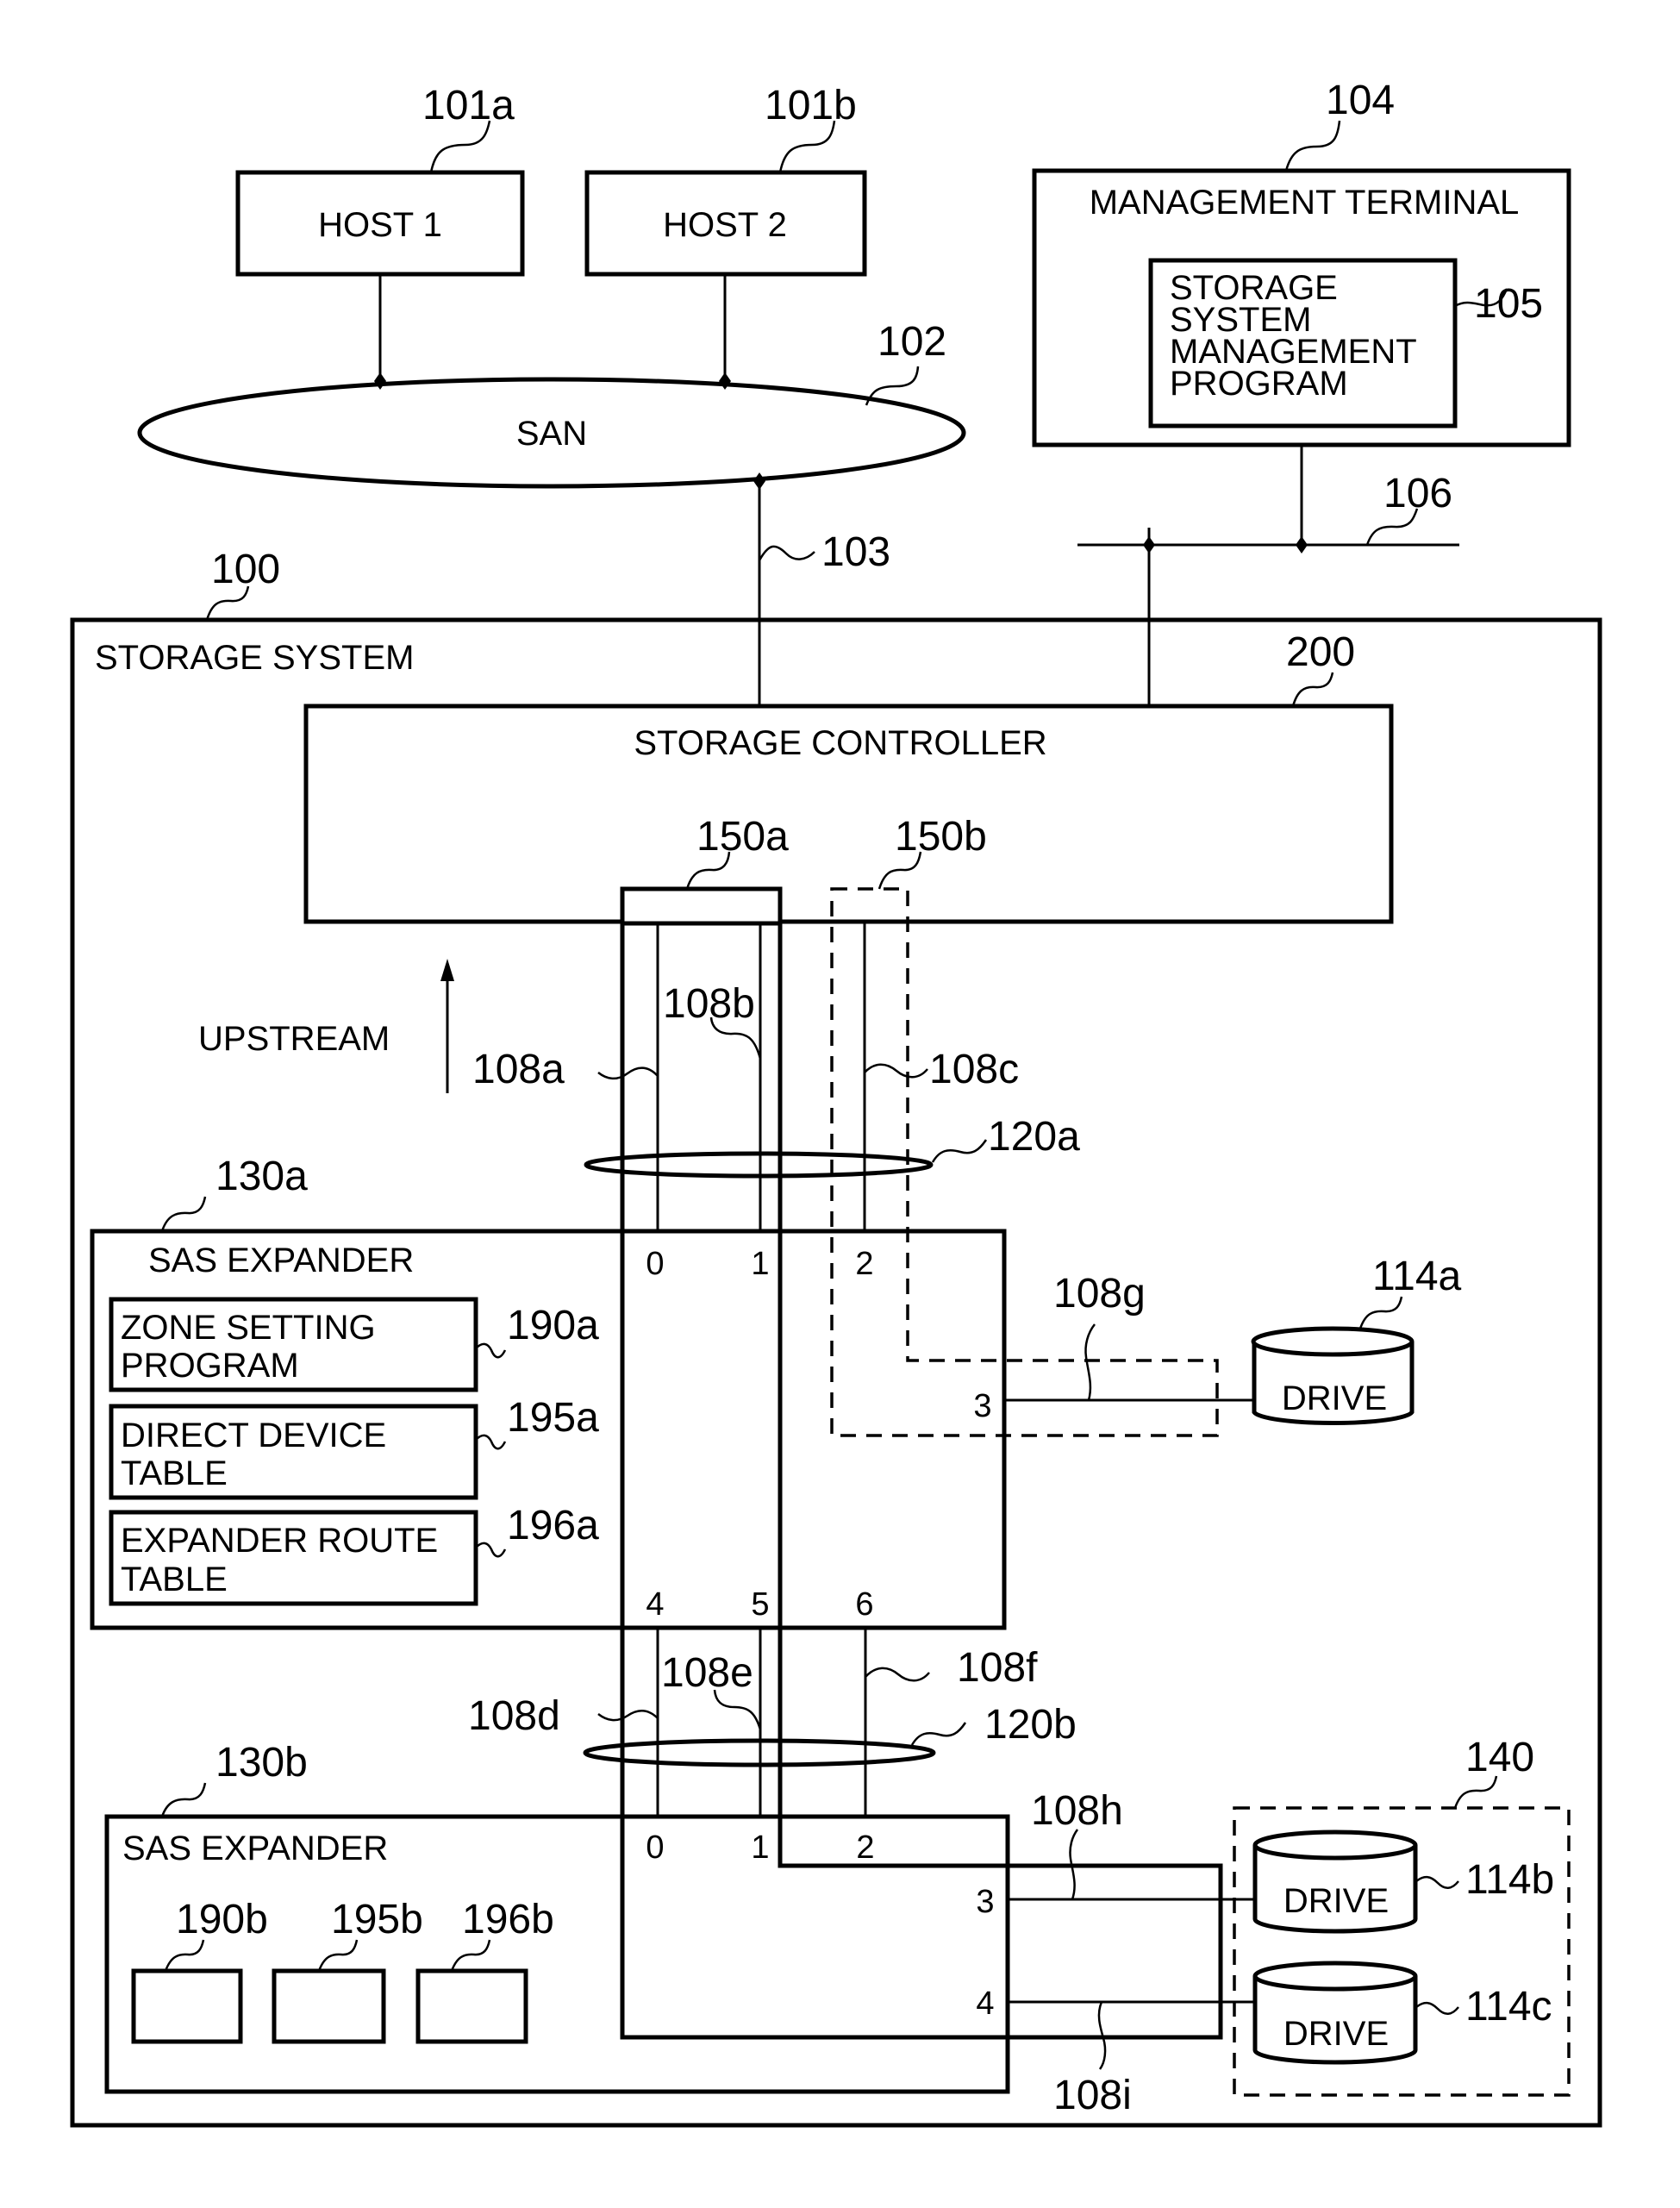 Image resolution: width=1680 pixels, height=2208 pixels. What do you see at coordinates (701, 906) in the screenshot?
I see `initiator-port-150a` at bounding box center [701, 906].